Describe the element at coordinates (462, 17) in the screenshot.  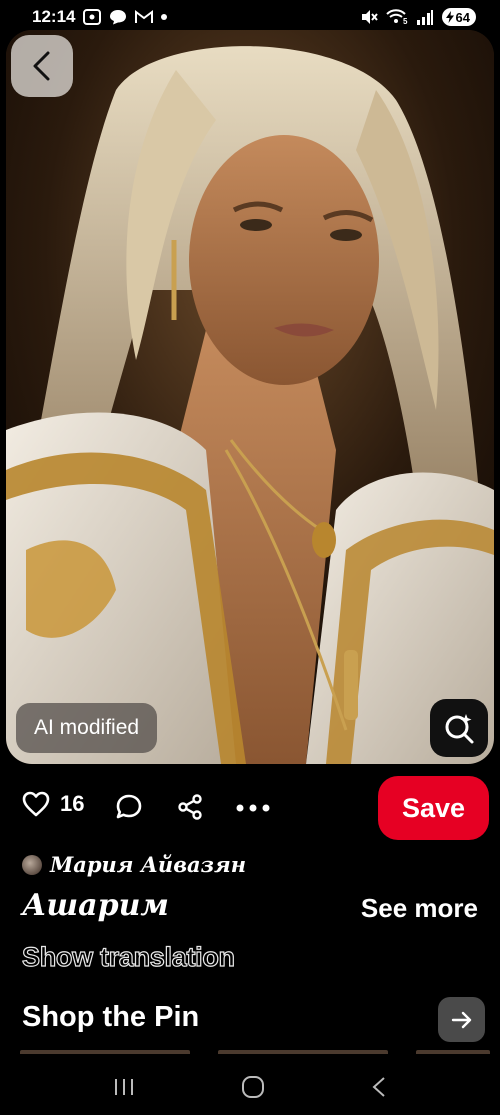
I see `battery-level: 64` at that location.